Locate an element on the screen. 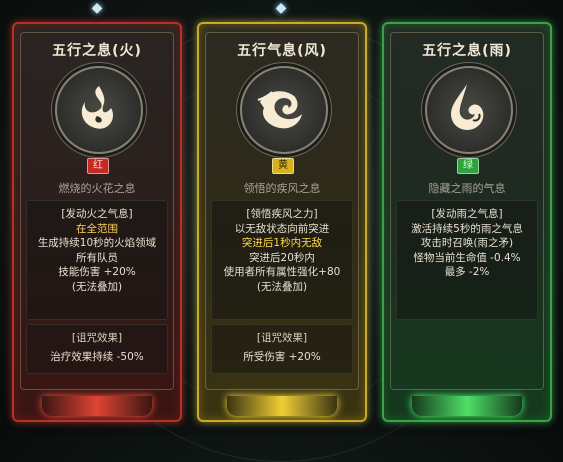  desc-line: 技能伤害 +20% is located at coordinates (97, 272).